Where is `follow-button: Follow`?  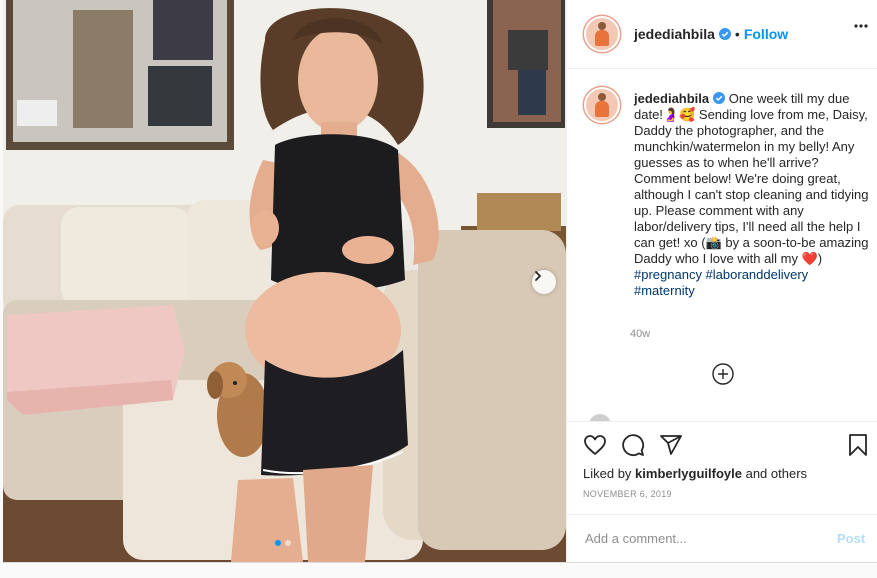
follow-button: Follow is located at coordinates (766, 34).